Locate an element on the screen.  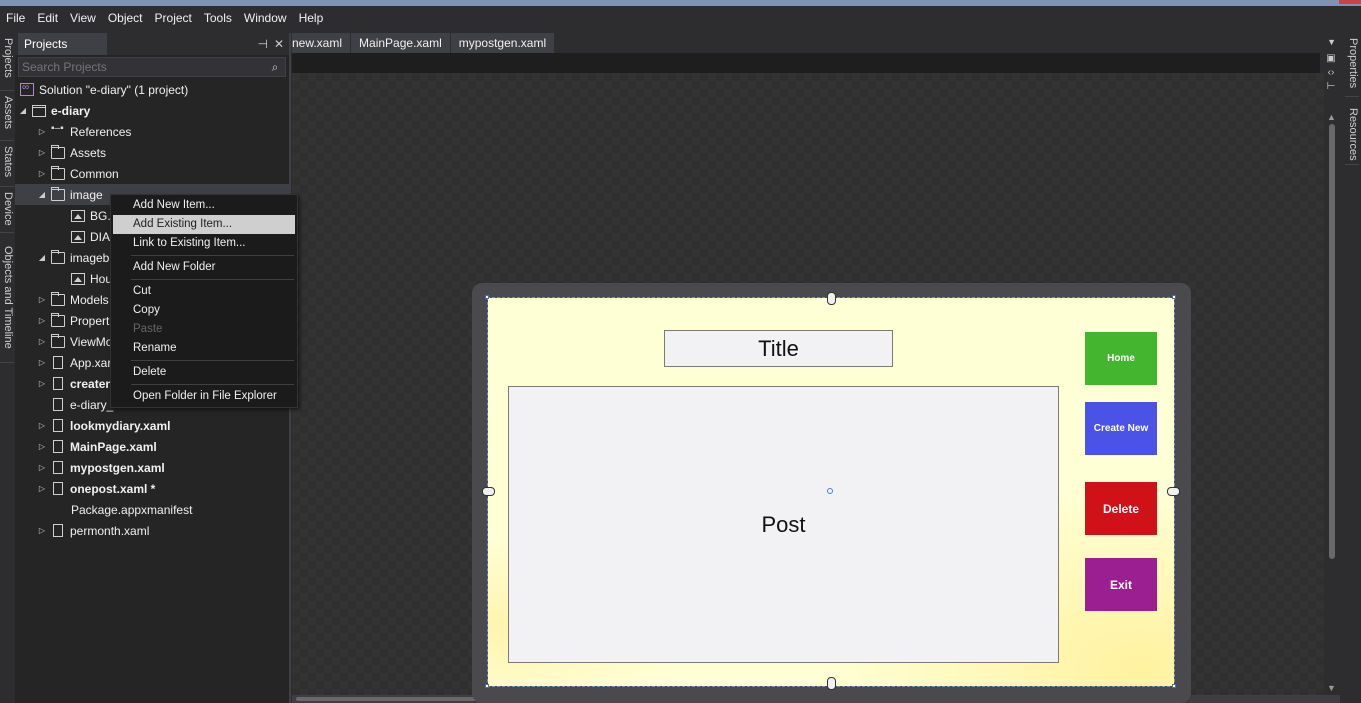
menu-tools: Tools is located at coordinates (218, 18).